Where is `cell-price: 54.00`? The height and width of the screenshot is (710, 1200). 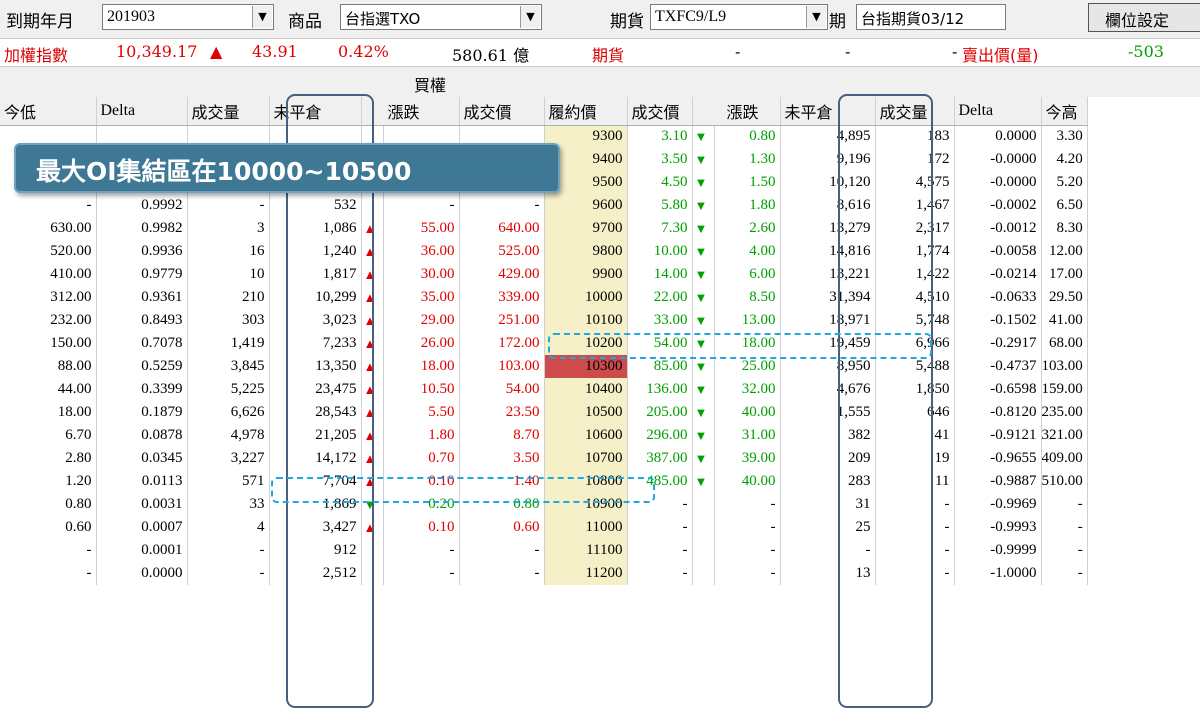
cell-price: 54.00 is located at coordinates (502, 389).